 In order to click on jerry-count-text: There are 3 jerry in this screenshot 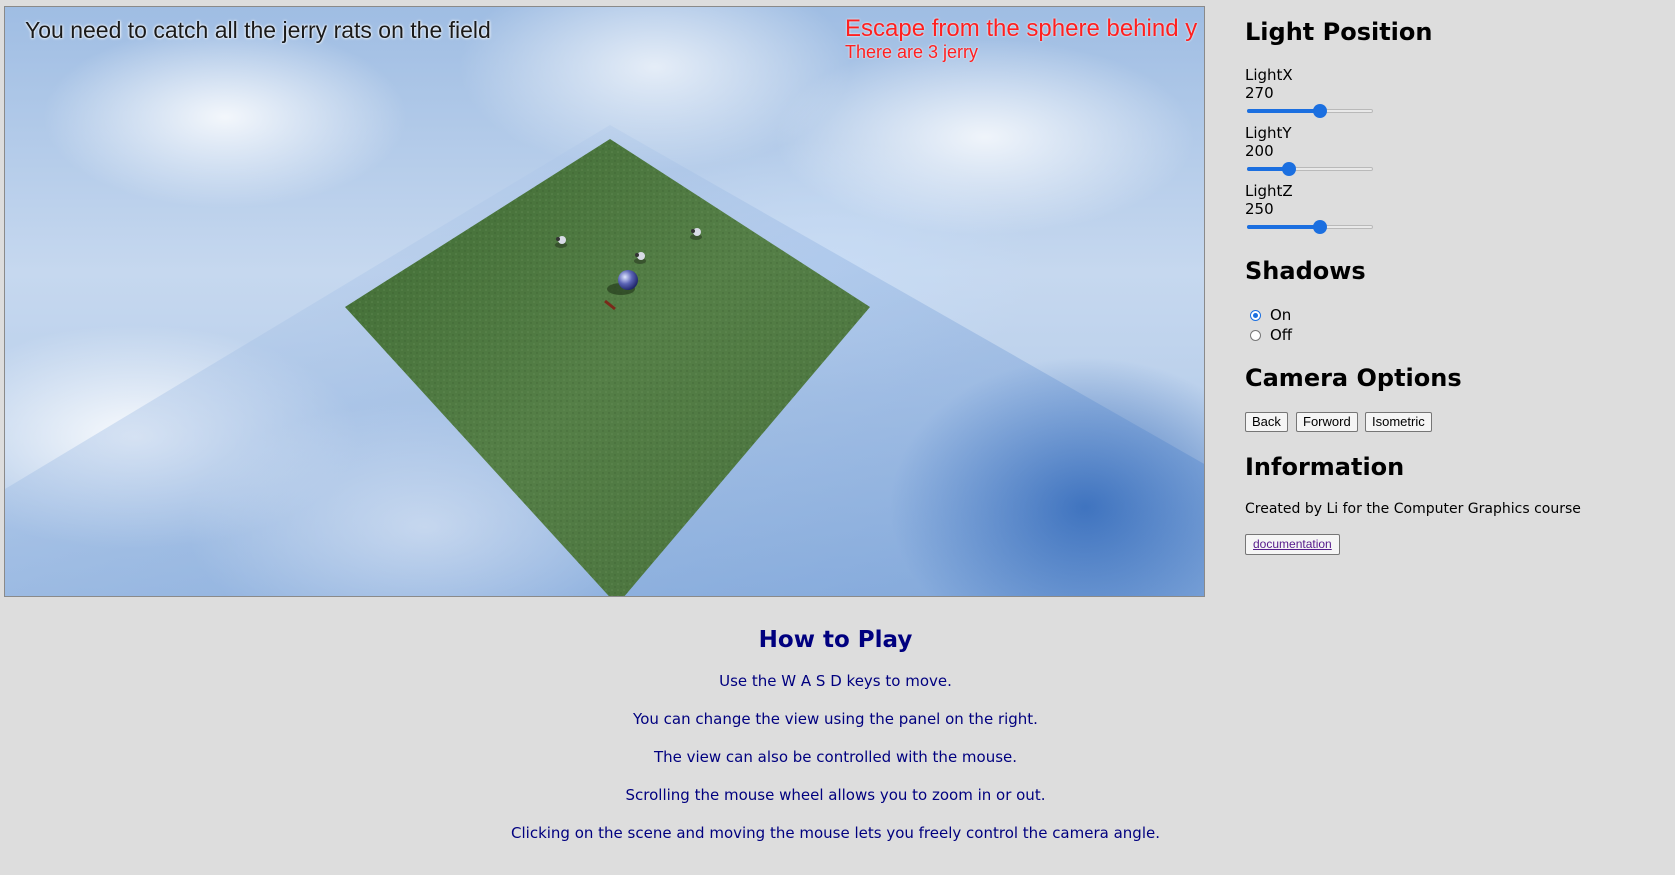, I will do `click(912, 52)`.